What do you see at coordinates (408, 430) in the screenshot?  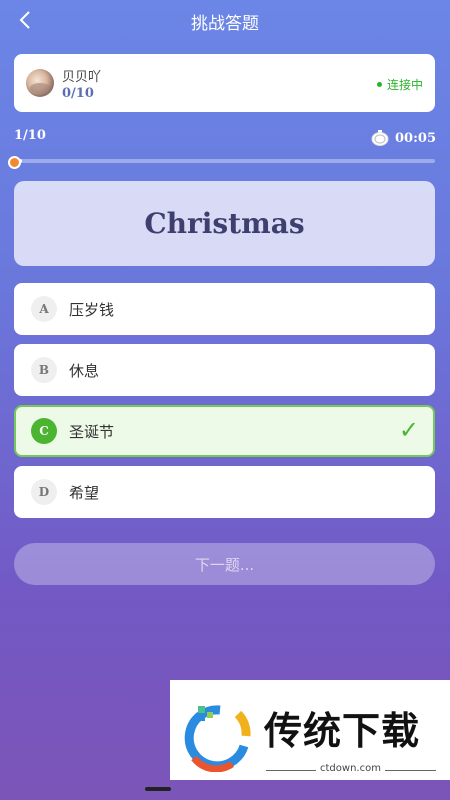 I see `checkmark-icon: ✓` at bounding box center [408, 430].